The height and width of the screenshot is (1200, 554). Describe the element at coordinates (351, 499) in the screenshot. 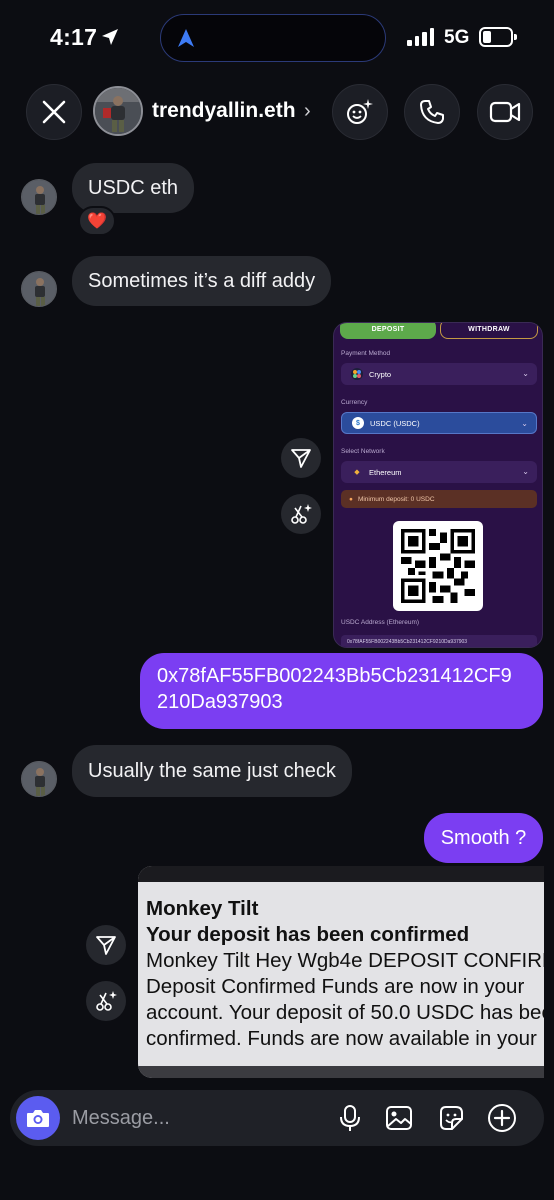

I see `info-icon: ●` at that location.